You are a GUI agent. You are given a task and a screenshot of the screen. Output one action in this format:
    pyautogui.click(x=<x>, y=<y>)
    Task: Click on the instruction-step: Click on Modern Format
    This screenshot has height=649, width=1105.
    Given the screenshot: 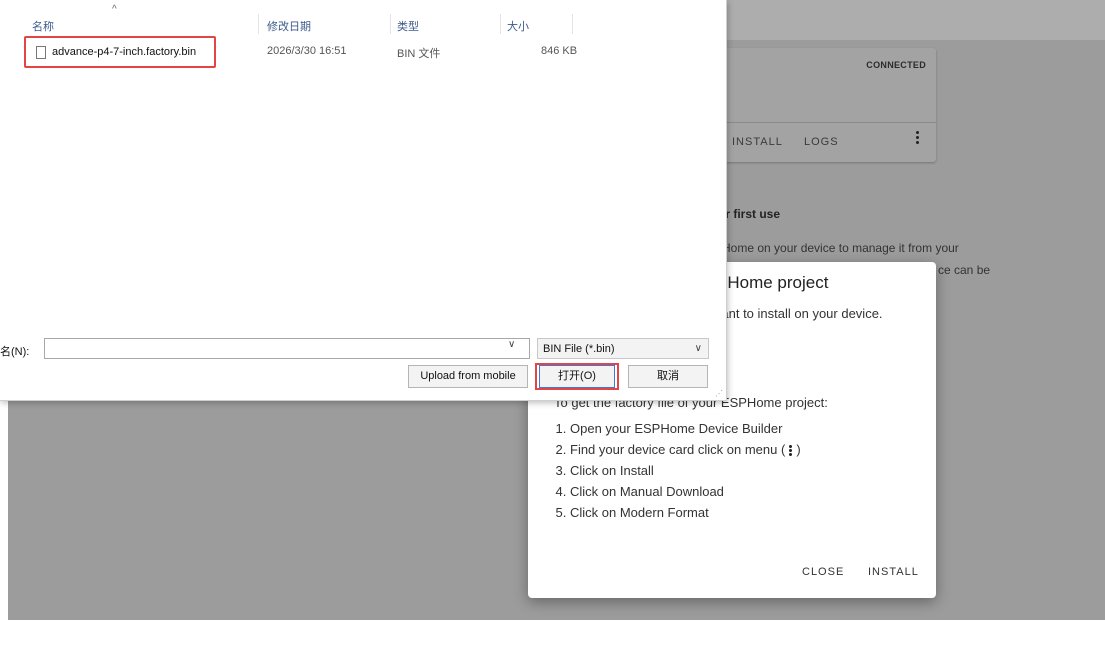 What is the action you would take?
    pyautogui.click(x=685, y=512)
    